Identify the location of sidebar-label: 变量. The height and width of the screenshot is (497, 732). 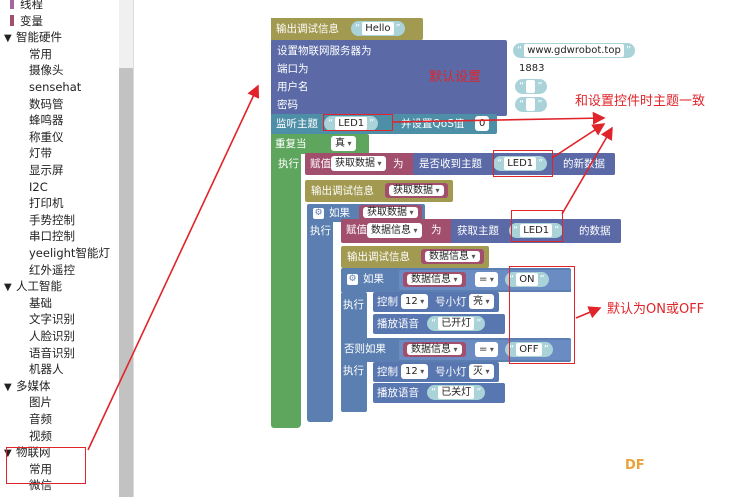
(31, 20).